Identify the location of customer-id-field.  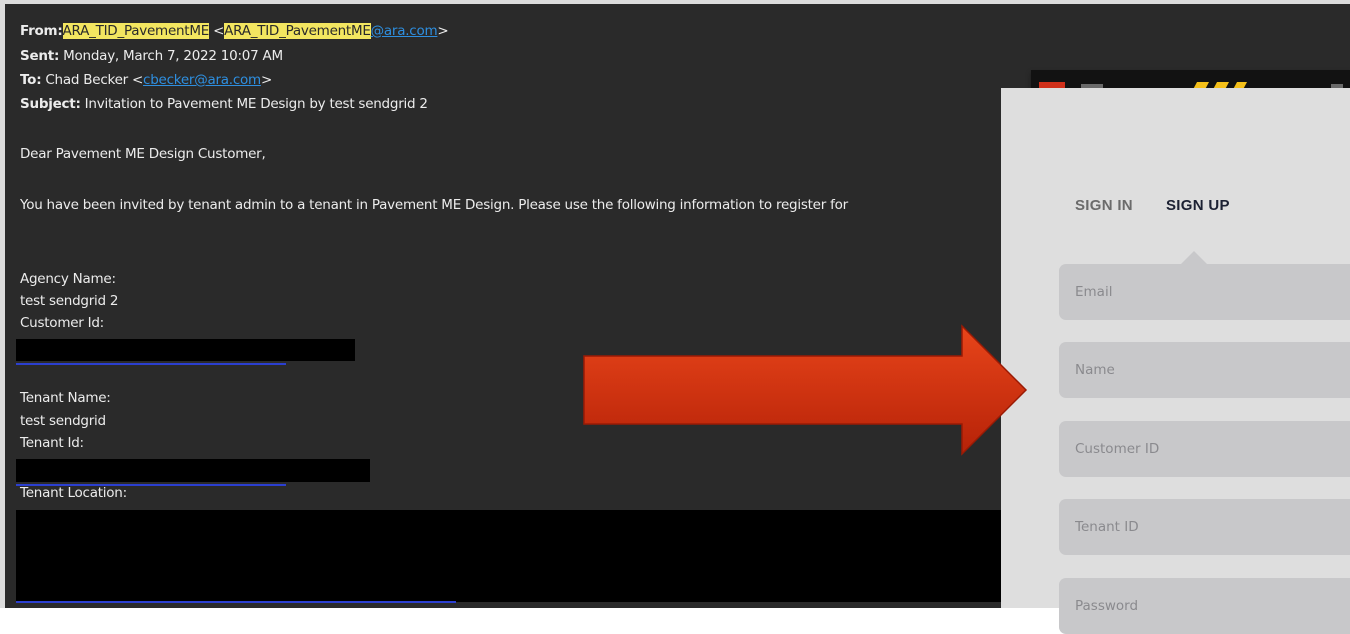
(1204, 449).